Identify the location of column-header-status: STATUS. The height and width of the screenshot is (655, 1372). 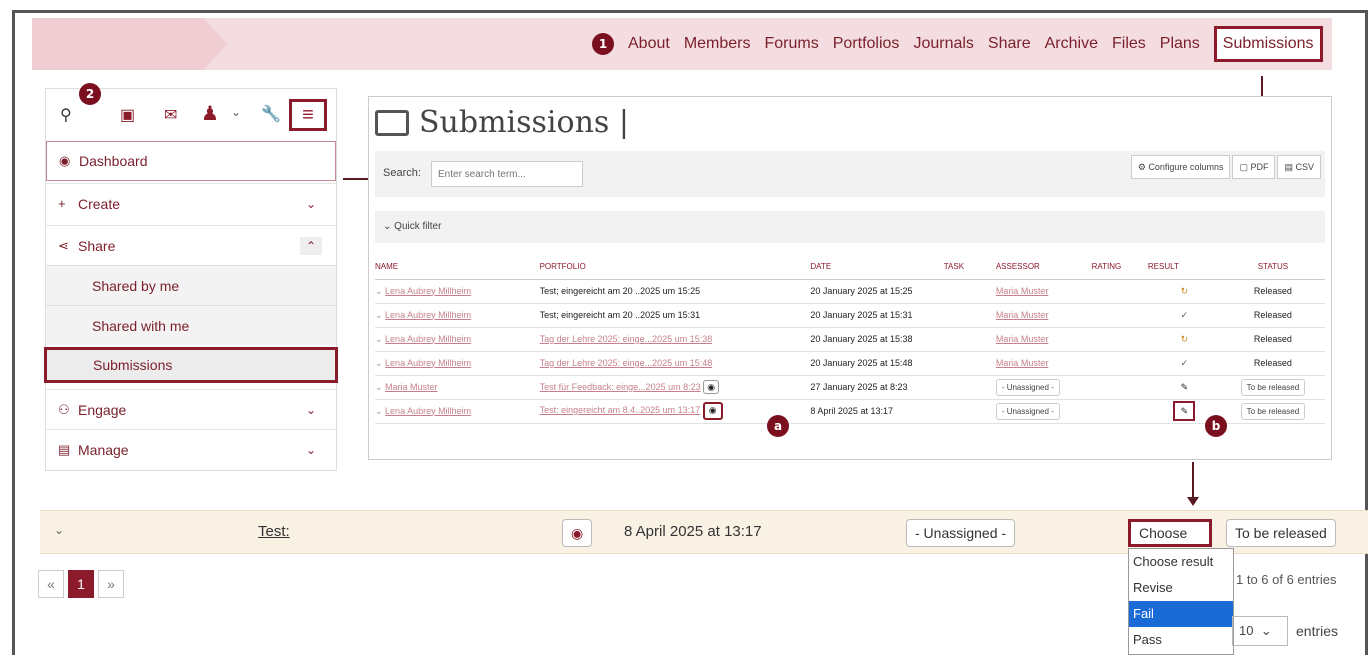
(1272, 267).